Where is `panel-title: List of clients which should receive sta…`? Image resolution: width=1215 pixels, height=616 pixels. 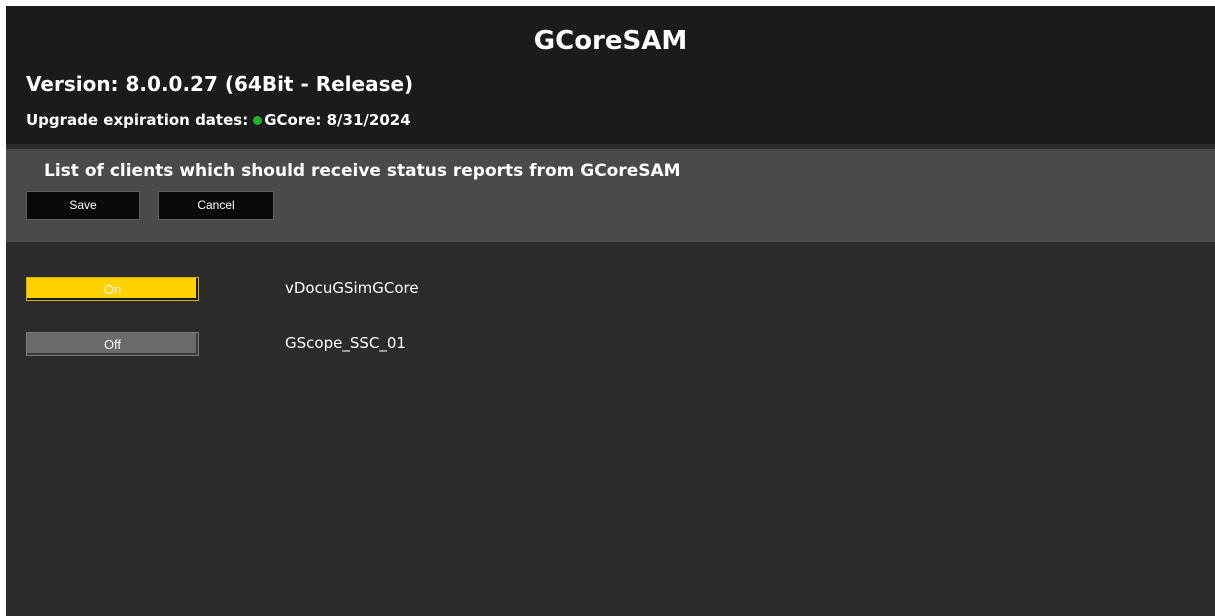 panel-title: List of clients which should receive sta… is located at coordinates (362, 171).